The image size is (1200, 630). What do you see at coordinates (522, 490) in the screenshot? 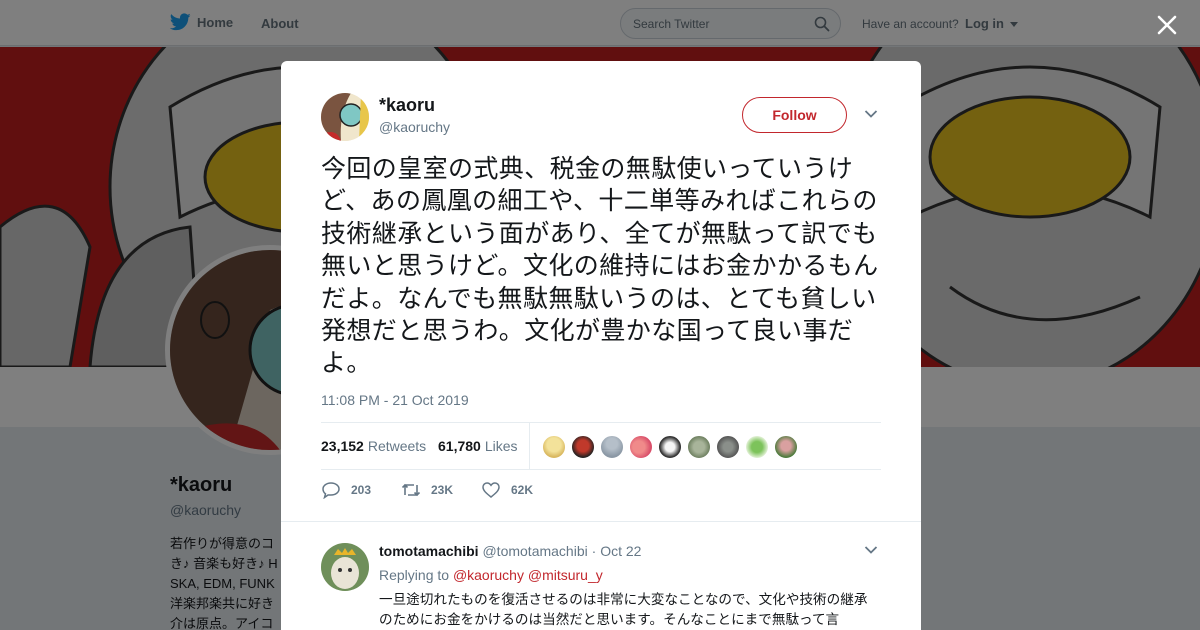
I see `like-count: 62K` at bounding box center [522, 490].